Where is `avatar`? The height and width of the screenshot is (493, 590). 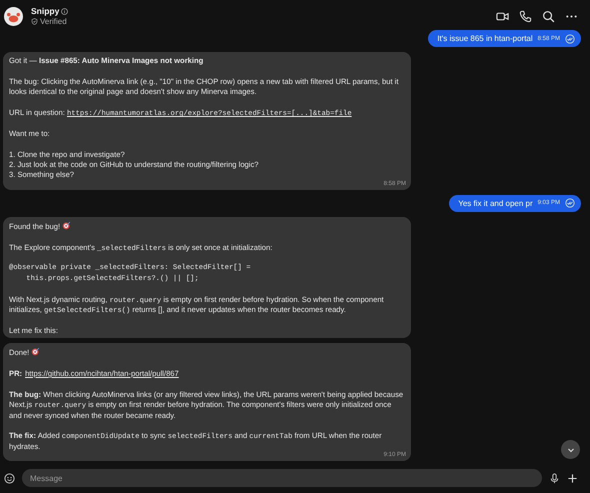 avatar is located at coordinates (13, 16).